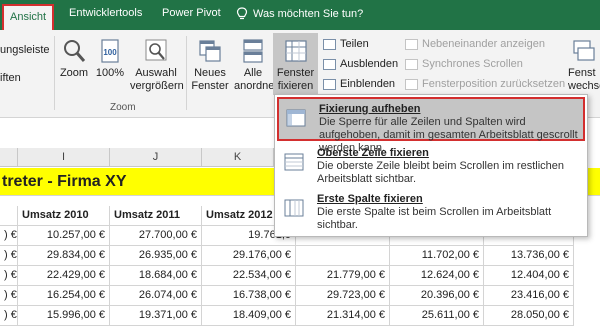  What do you see at coordinates (329, 64) in the screenshot?
I see `hide-window-icon` at bounding box center [329, 64].